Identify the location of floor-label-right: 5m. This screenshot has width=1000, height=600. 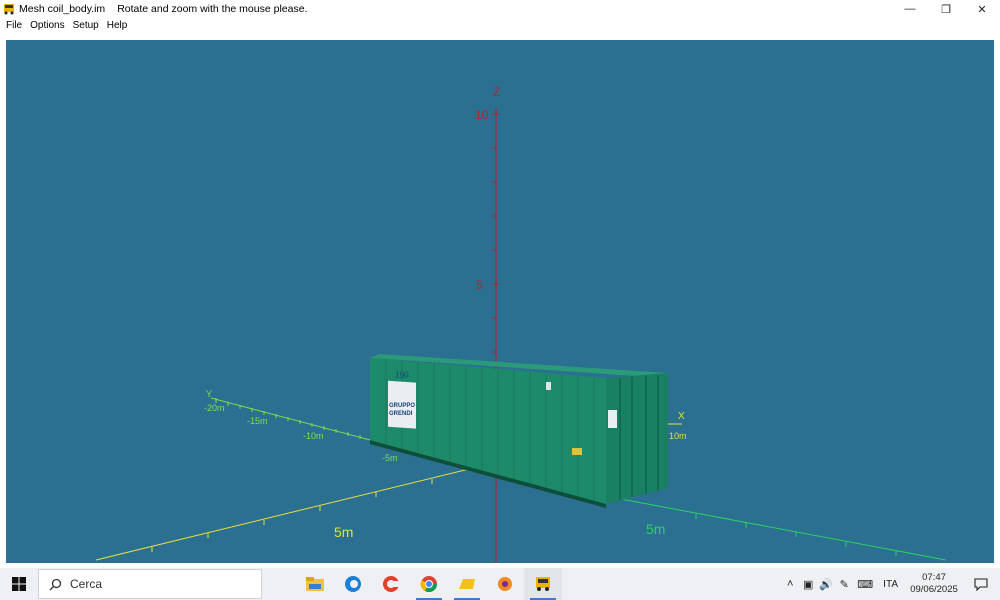
(655, 529).